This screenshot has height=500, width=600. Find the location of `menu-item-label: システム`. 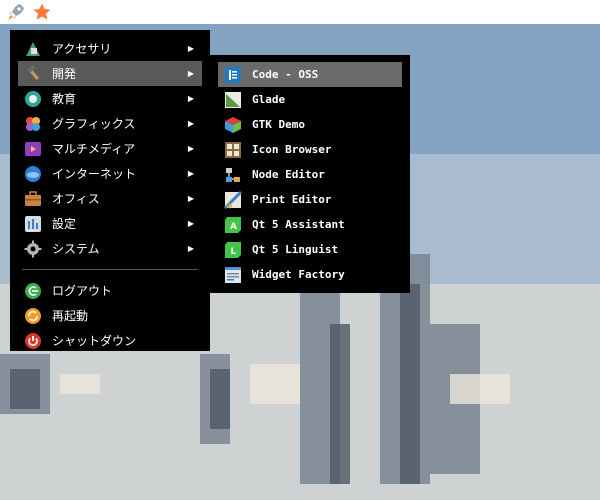

menu-item-label: システム is located at coordinates (76, 249).